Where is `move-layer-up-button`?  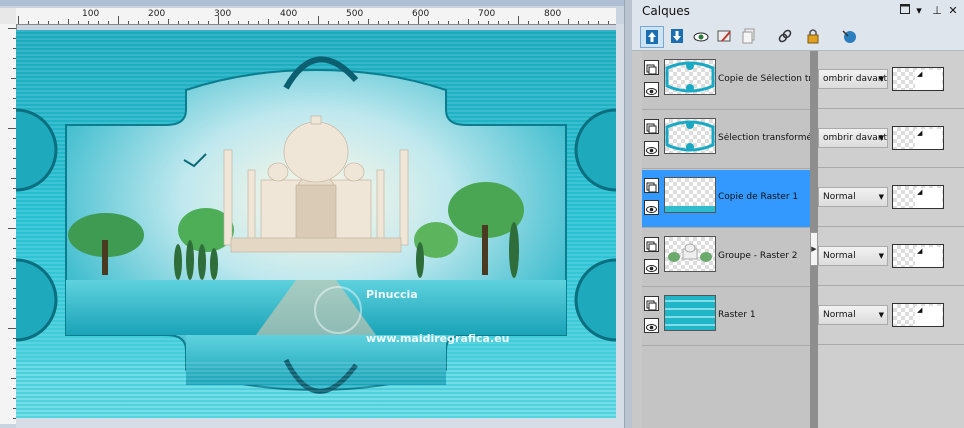 move-layer-up-button is located at coordinates (652, 37).